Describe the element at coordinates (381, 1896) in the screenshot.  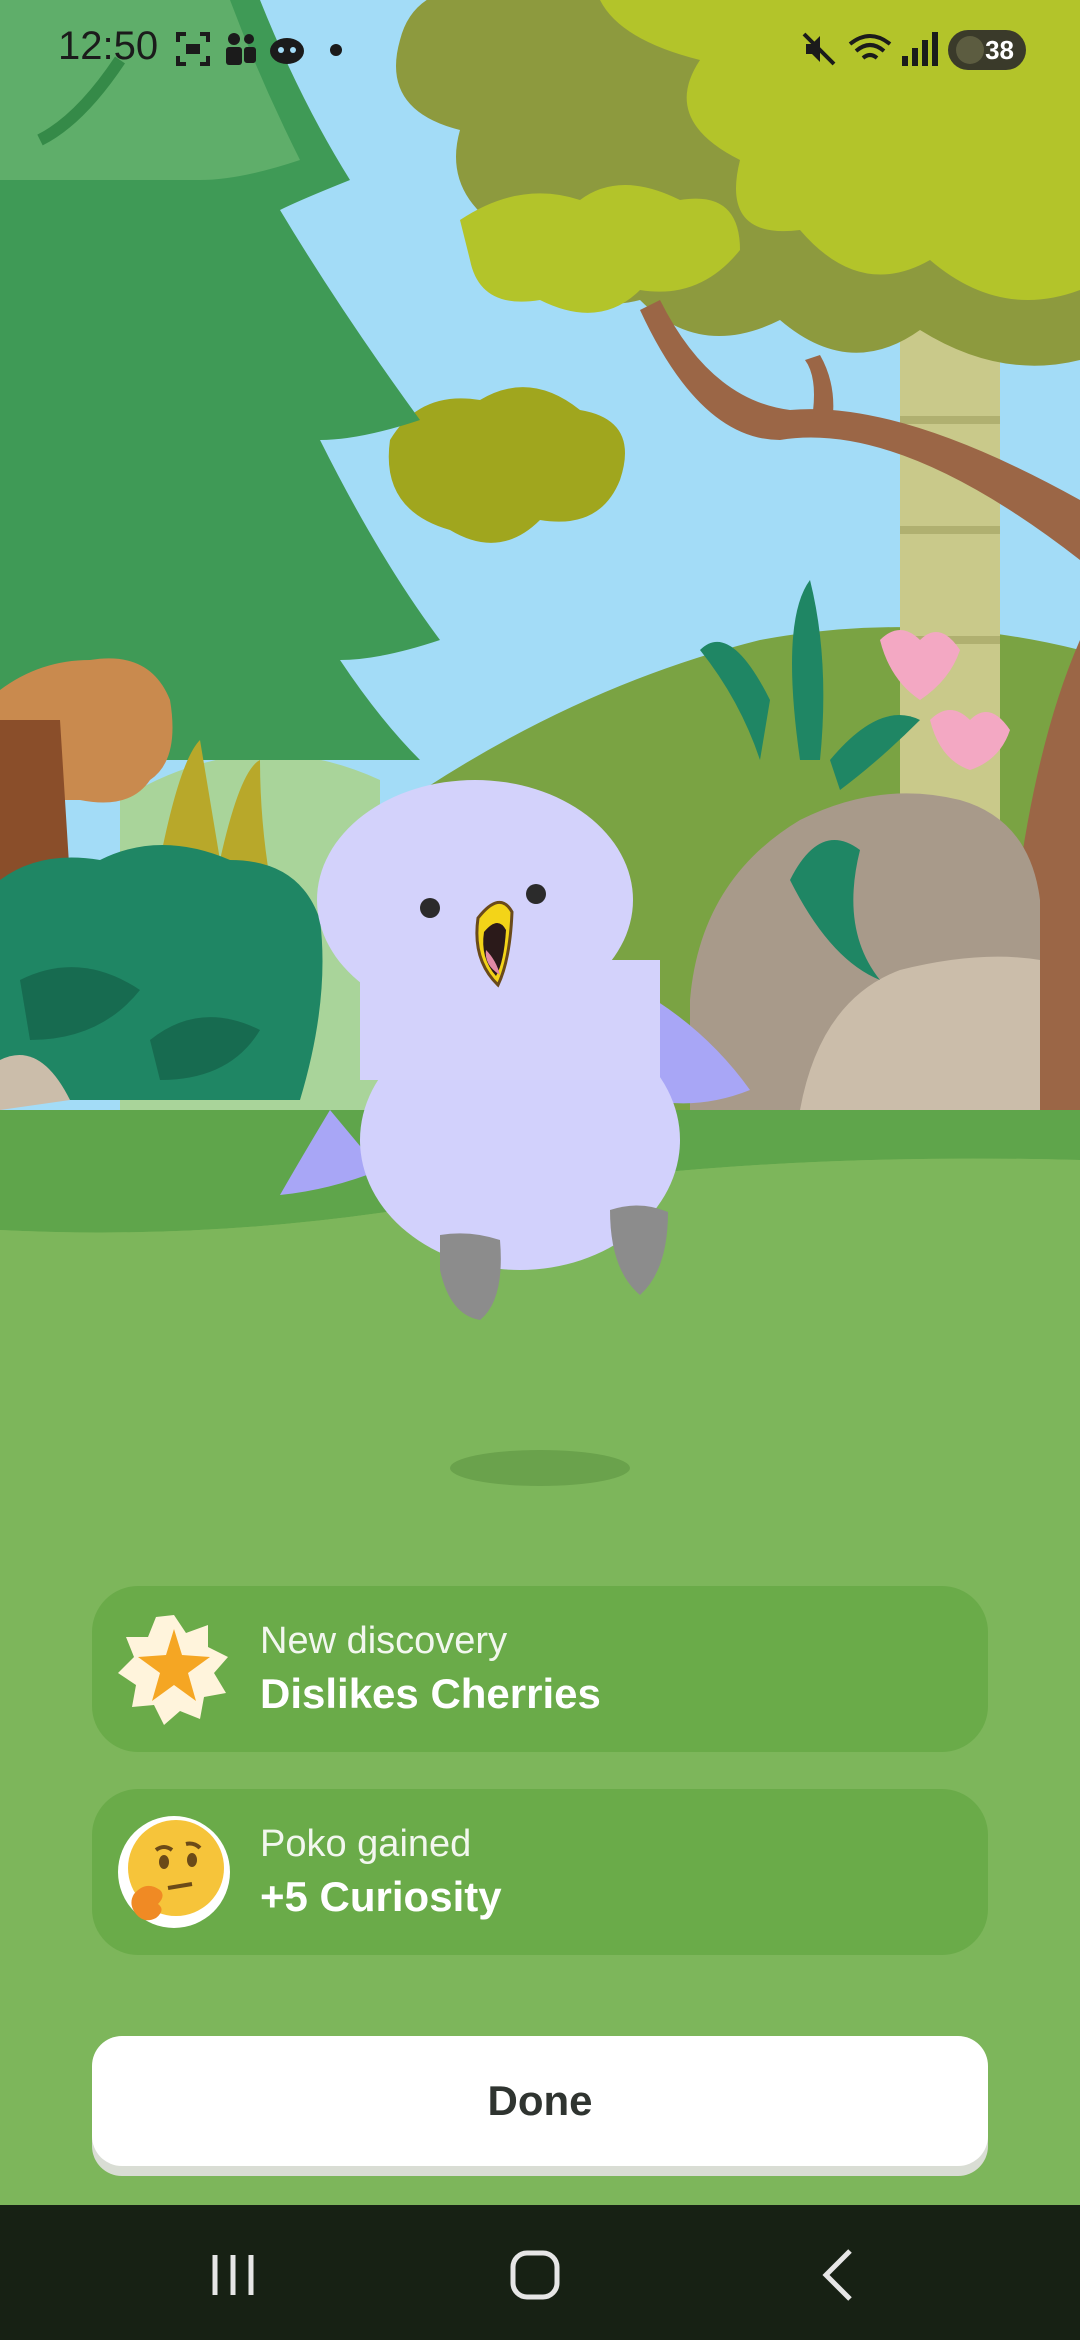
I see `gain-value: +5 Curiosity` at that location.